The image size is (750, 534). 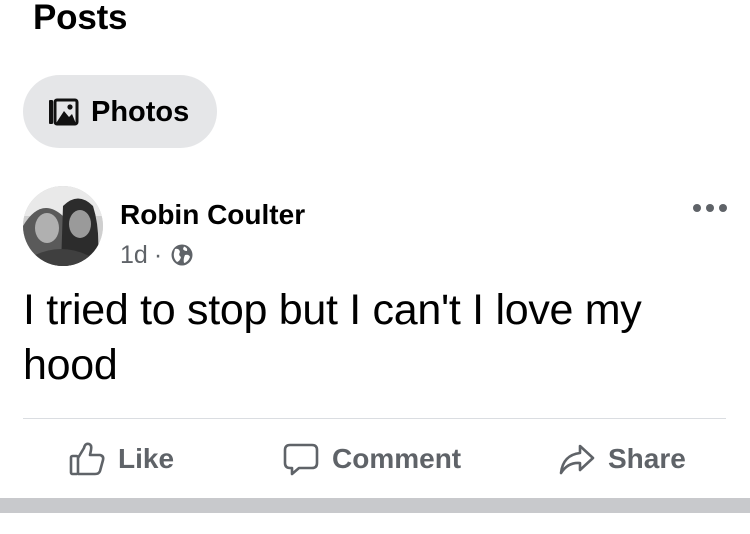 I want to click on post-time: 1d, so click(x=134, y=255).